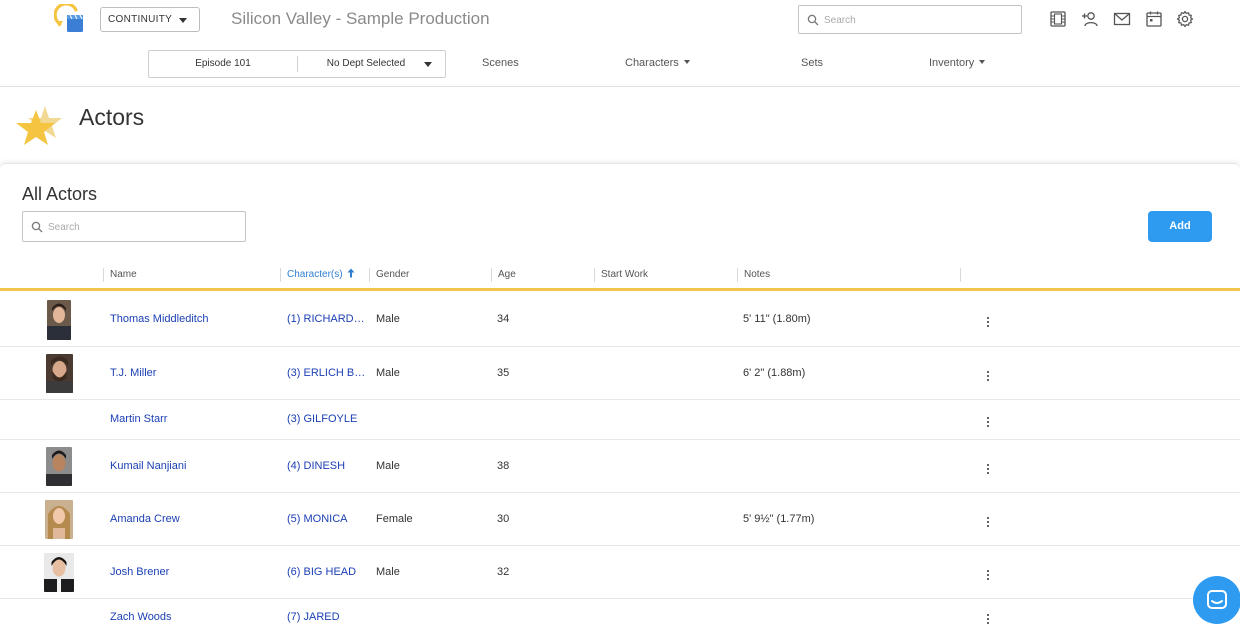 The image size is (1240, 639). What do you see at coordinates (140, 19) in the screenshot?
I see `module-selector-label: CONTINUITY` at bounding box center [140, 19].